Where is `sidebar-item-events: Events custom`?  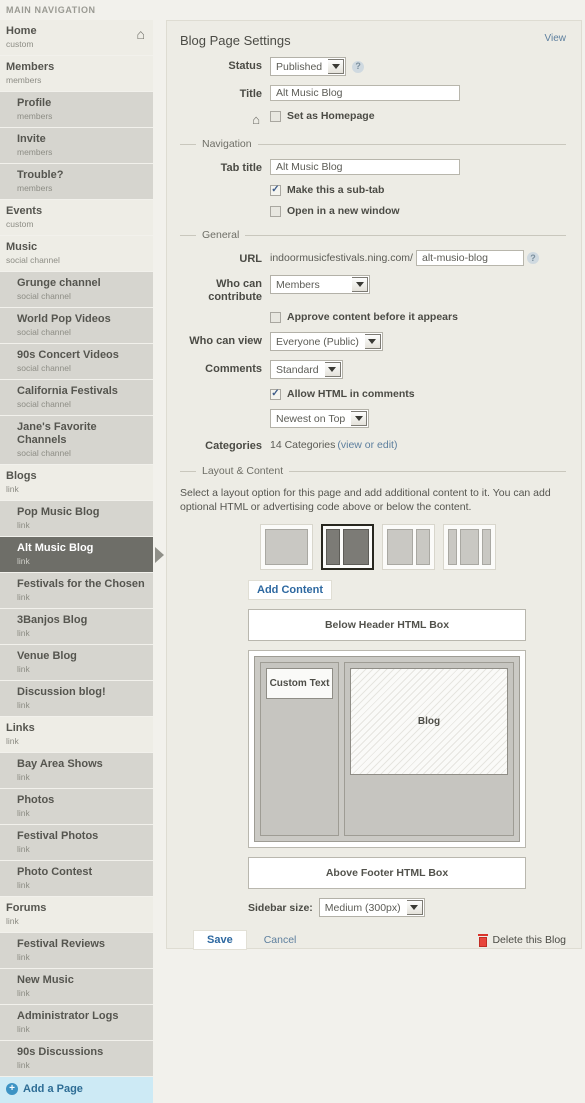
sidebar-item-events: Events custom is located at coordinates (76, 217).